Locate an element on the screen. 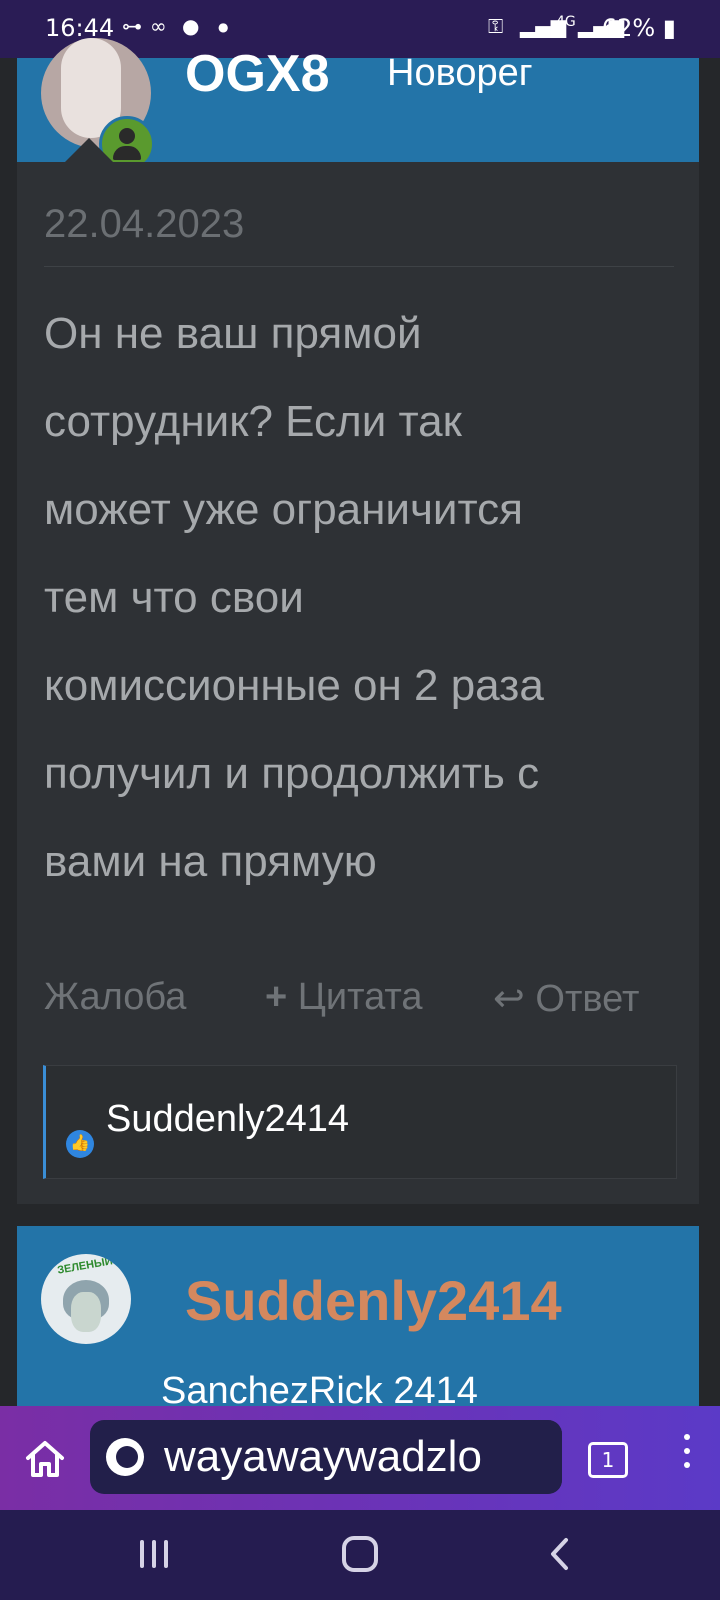 Image resolution: width=720 pixels, height=1600 pixels. quote-button: + Цитата is located at coordinates (344, 997).